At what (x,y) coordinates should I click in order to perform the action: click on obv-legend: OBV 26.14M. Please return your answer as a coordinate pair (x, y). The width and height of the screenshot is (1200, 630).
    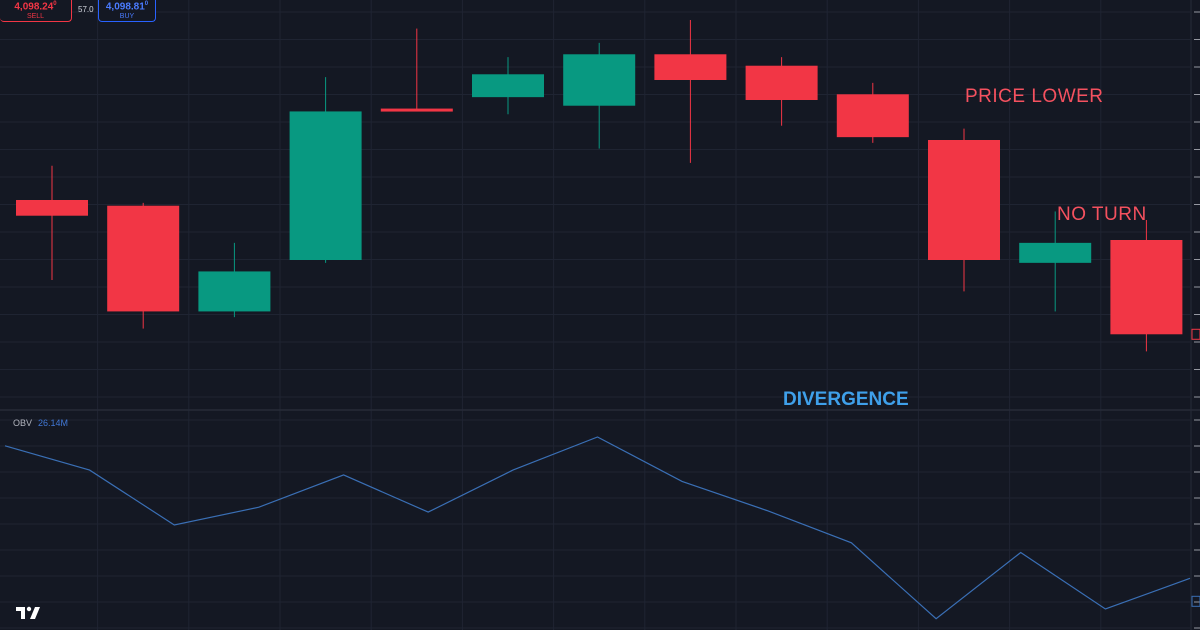
    Looking at the image, I should click on (40, 423).